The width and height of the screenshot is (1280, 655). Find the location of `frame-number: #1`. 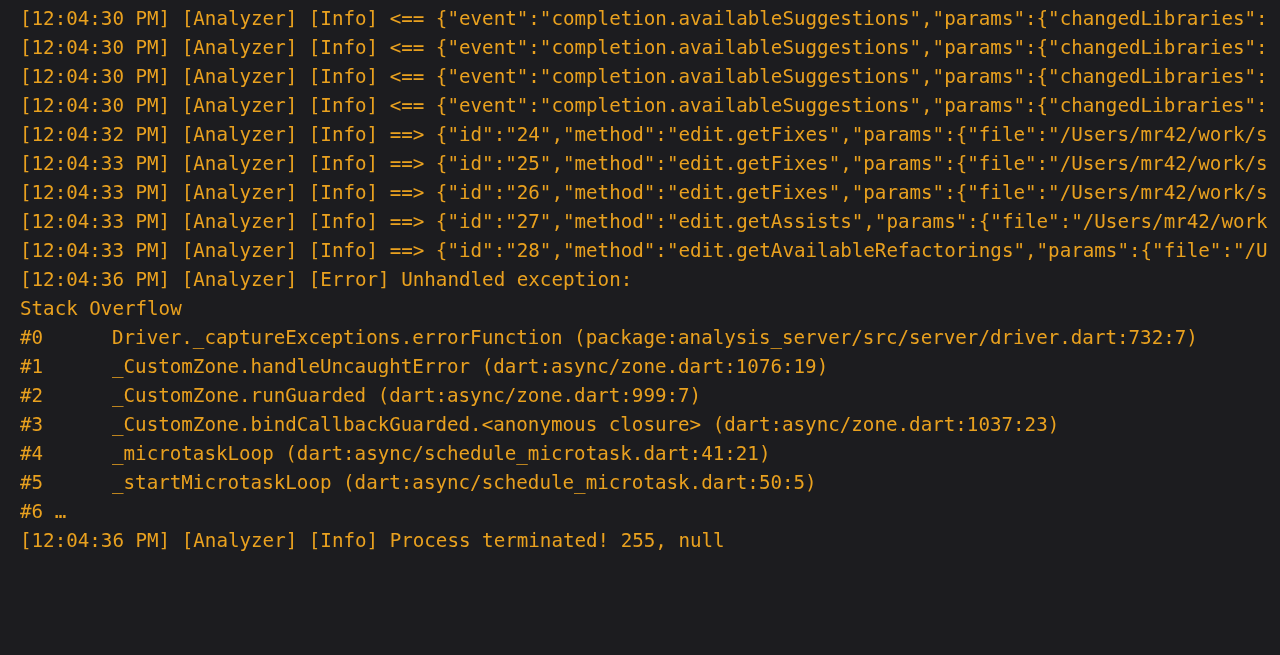

frame-number: #1 is located at coordinates (32, 366).